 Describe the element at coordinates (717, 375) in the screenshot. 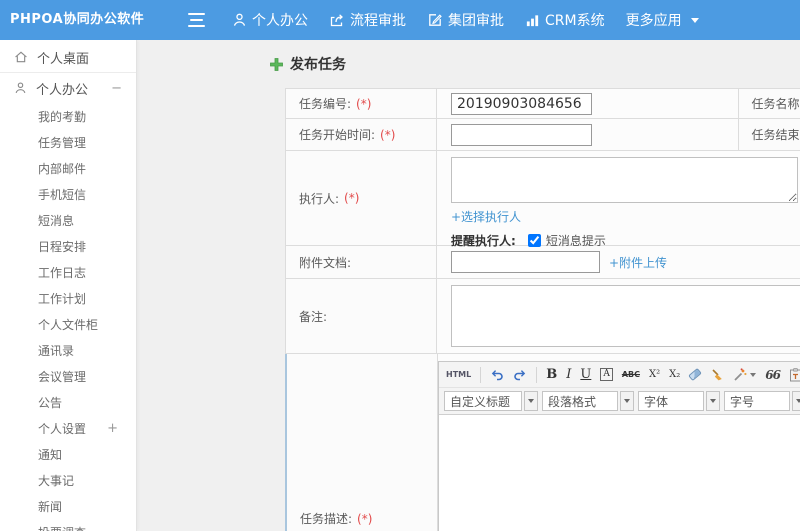

I see `format-brush-icon` at that location.